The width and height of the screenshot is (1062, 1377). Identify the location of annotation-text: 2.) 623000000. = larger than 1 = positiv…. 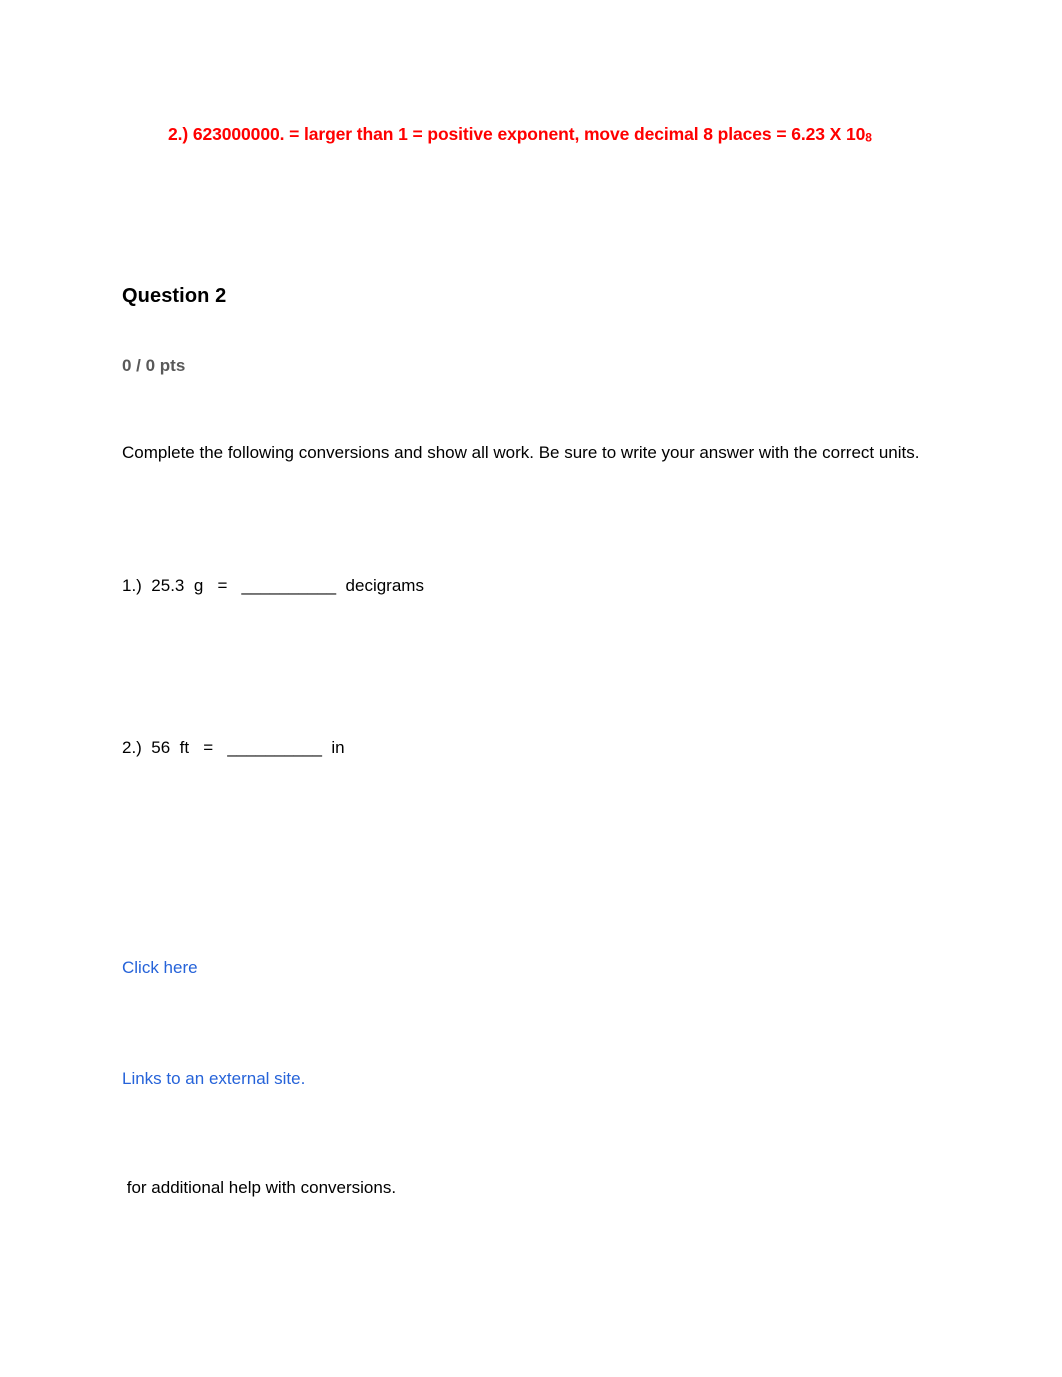
(517, 134).